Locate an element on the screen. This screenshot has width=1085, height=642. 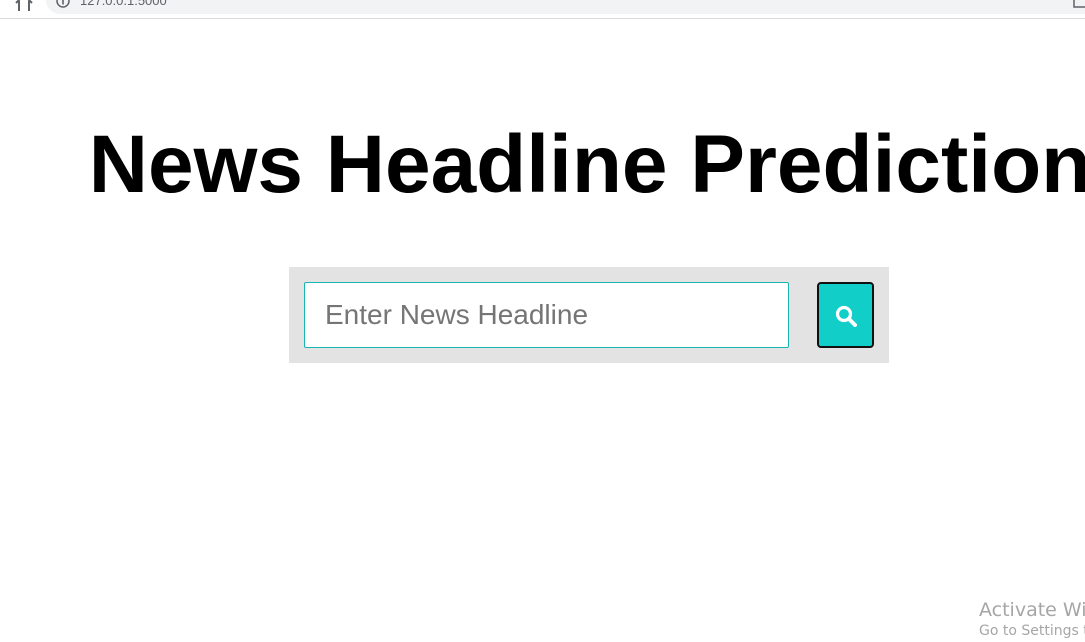
page-title: News Headline Prediction is located at coordinates (586, 164).